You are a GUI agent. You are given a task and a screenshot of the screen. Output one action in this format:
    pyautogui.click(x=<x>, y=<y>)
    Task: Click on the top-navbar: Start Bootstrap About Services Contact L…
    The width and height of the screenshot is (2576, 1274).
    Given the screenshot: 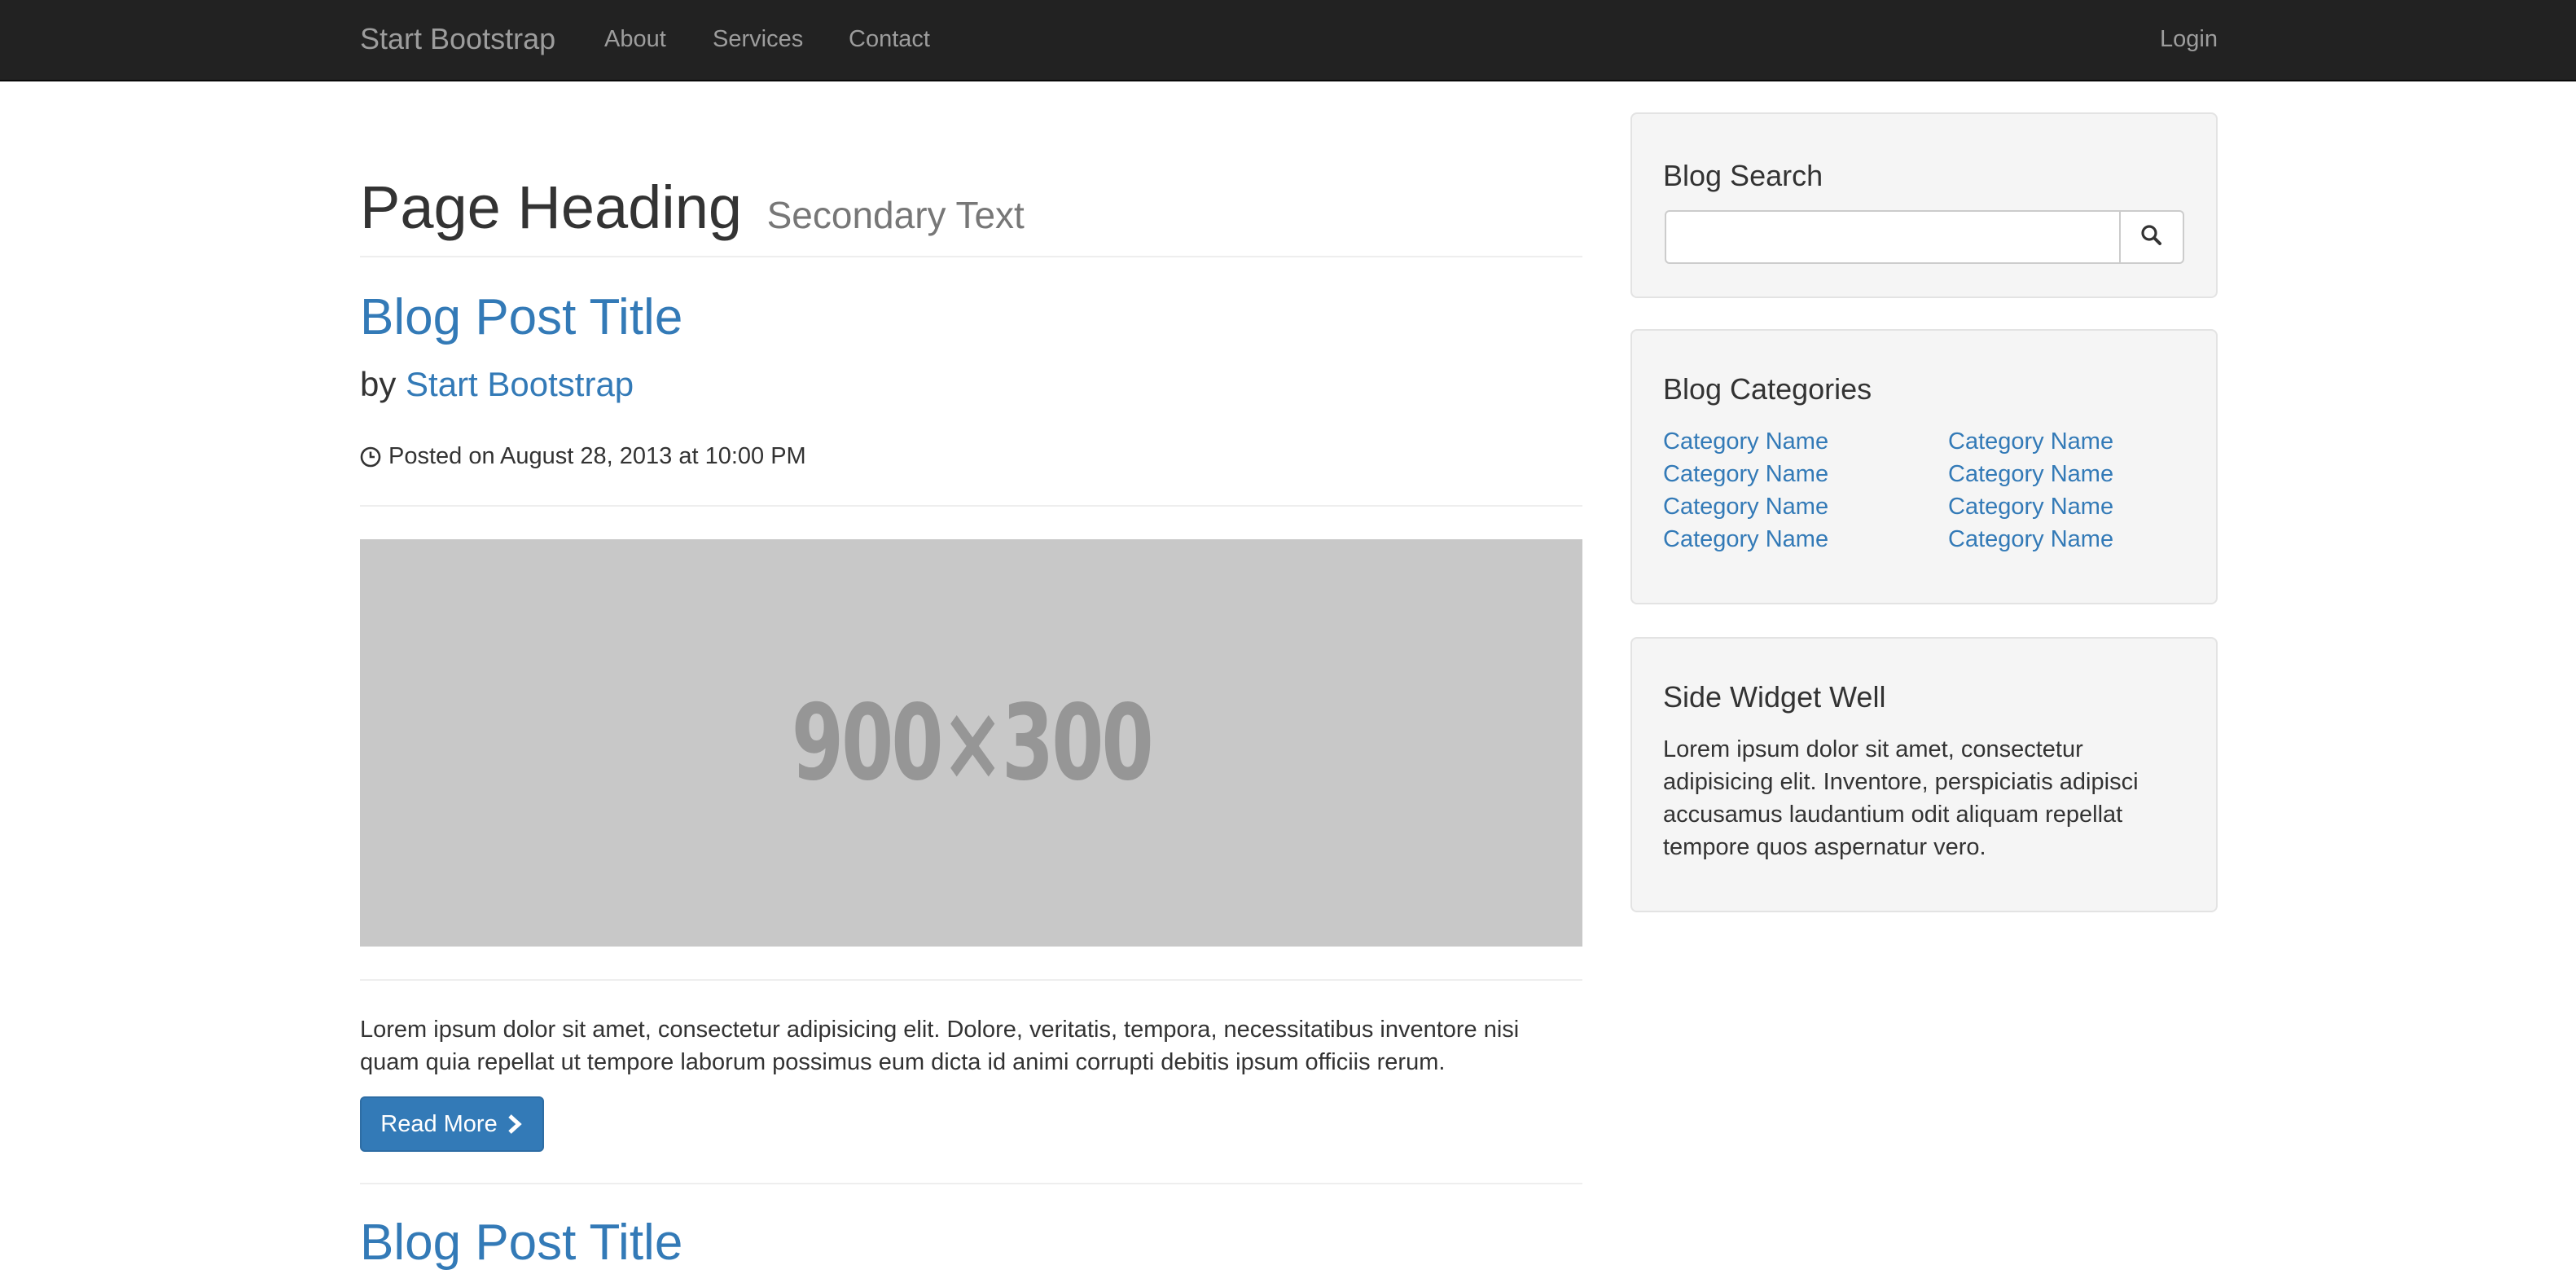 What is the action you would take?
    pyautogui.click(x=1288, y=40)
    